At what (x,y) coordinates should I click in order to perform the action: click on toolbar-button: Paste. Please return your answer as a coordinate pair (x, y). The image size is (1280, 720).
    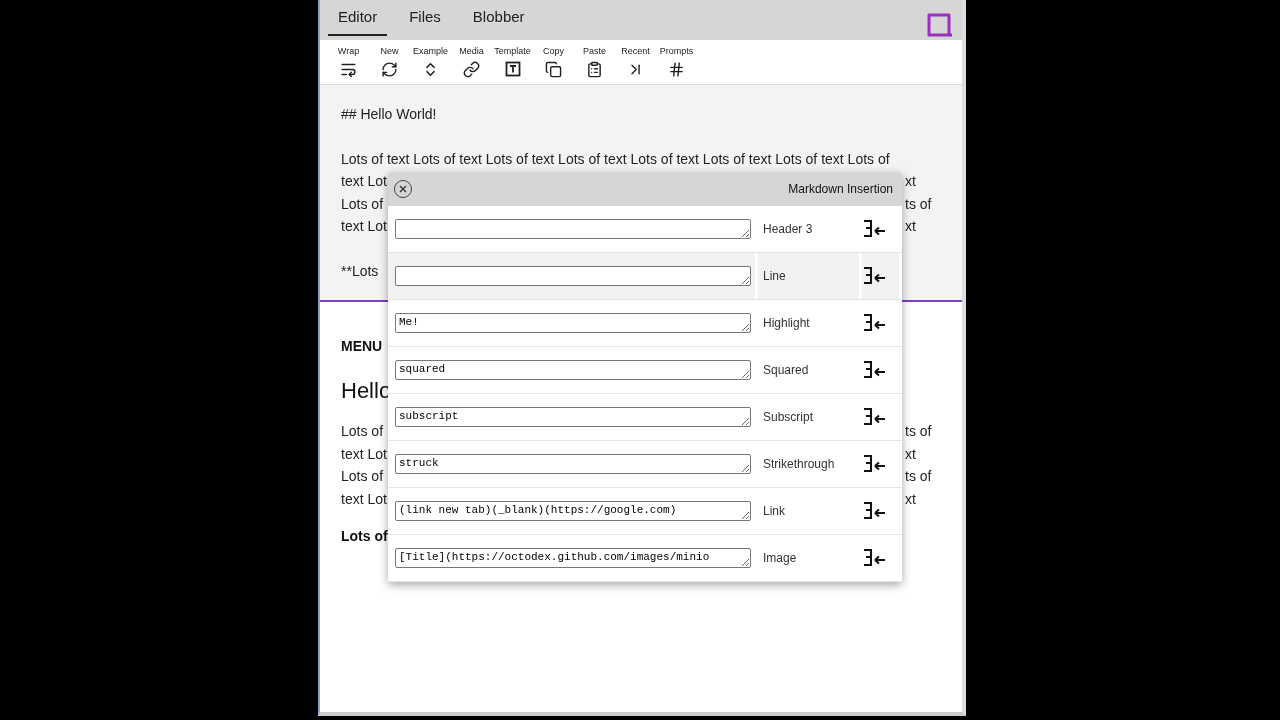
    Looking at the image, I should click on (594, 62).